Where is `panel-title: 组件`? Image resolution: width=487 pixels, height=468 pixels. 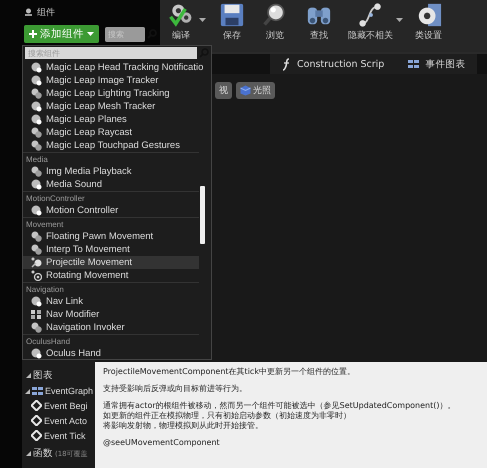 panel-title: 组件 is located at coordinates (46, 12).